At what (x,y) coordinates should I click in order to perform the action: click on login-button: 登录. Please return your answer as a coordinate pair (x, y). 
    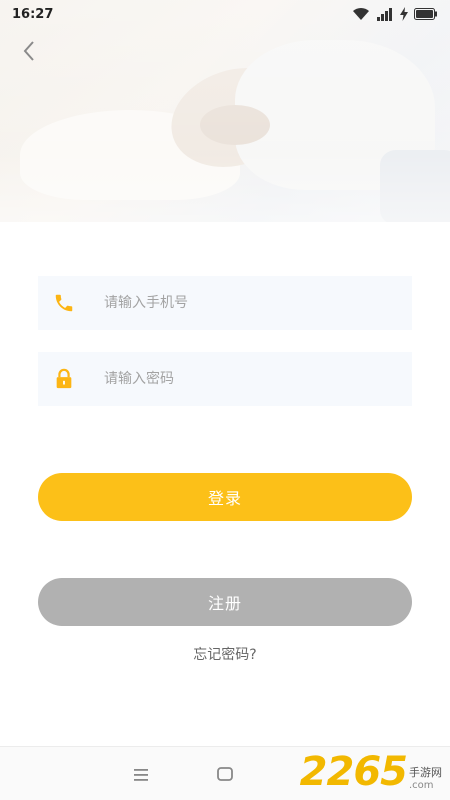
    Looking at the image, I should click on (225, 497).